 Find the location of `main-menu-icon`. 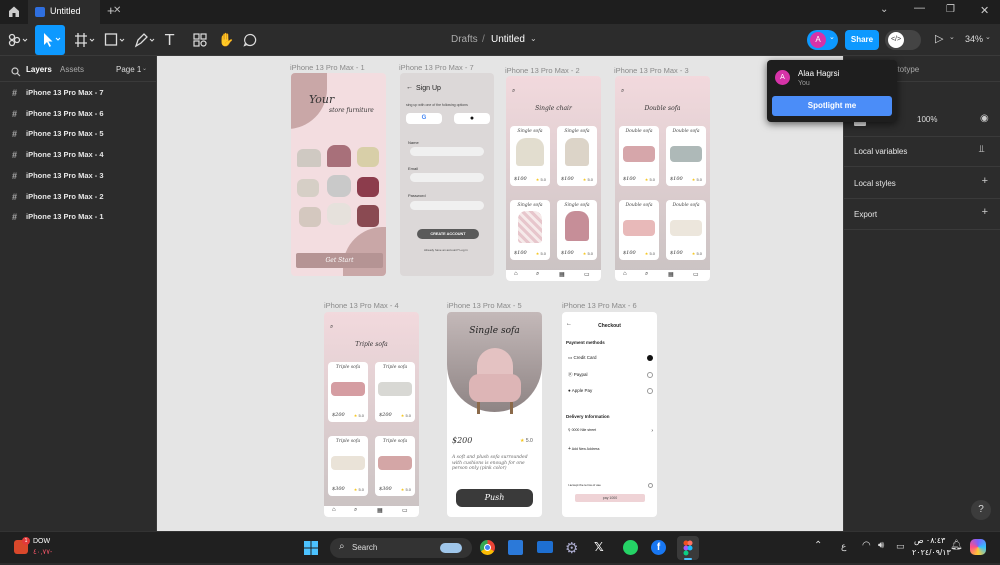

main-menu-icon is located at coordinates (18, 40).